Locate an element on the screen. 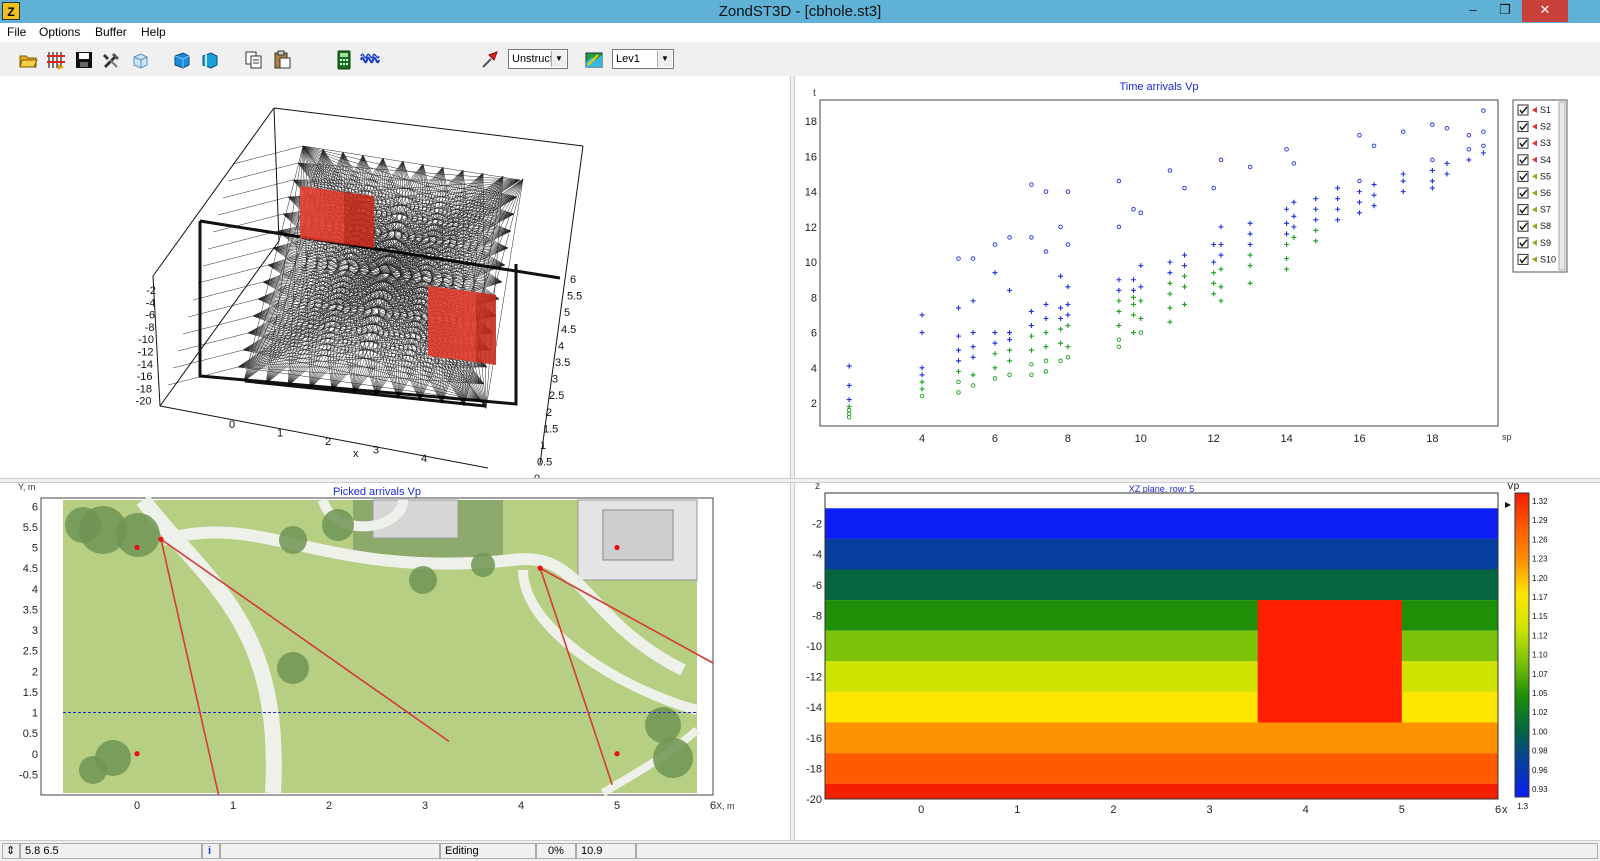 The width and height of the screenshot is (1600, 861). z-tick-label: -12 is located at coordinates (146, 353).